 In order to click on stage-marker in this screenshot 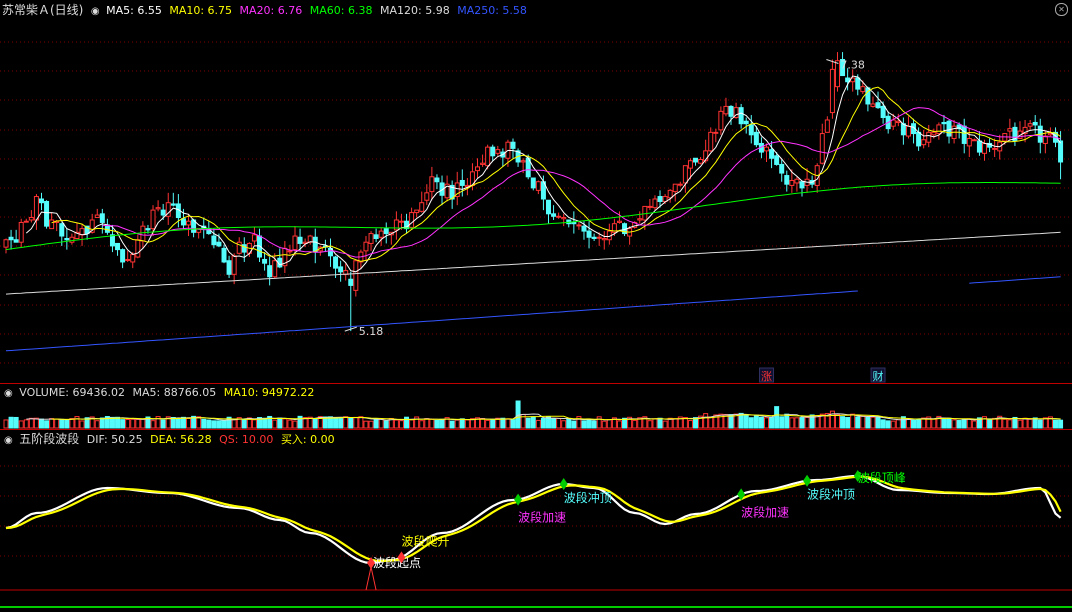, I will do `click(807, 480)`.